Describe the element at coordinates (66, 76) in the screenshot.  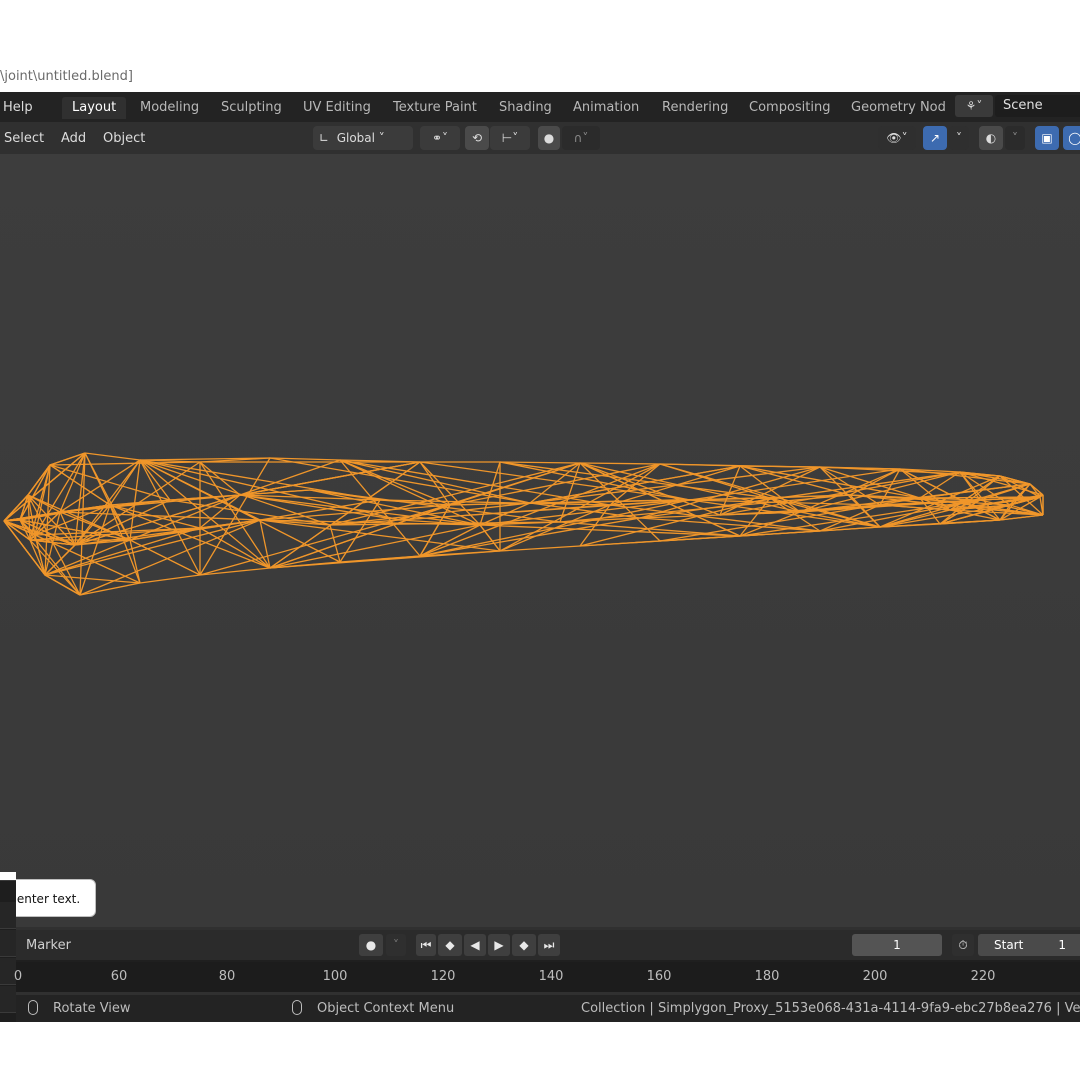
I see `window-title: \joint\untitled.blend]` at that location.